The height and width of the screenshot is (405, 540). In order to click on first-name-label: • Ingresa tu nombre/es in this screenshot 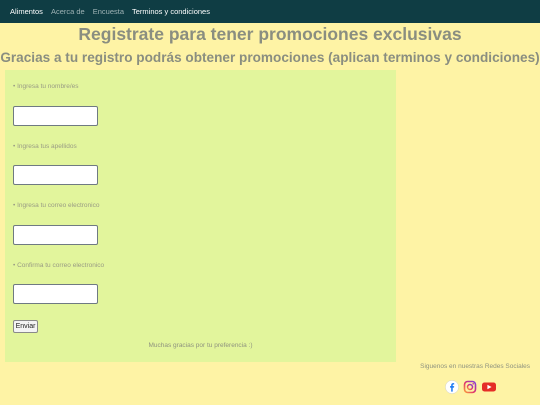, I will do `click(46, 86)`.